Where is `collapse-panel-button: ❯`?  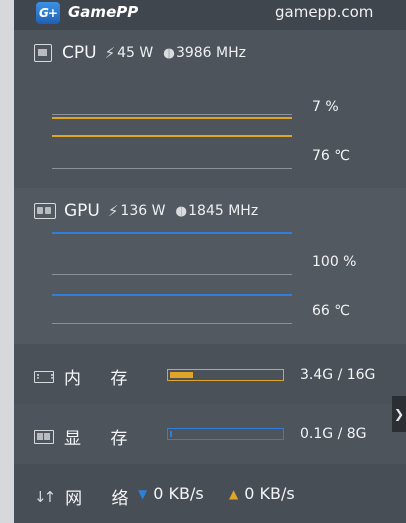
collapse-panel-button: ❯ is located at coordinates (399, 414).